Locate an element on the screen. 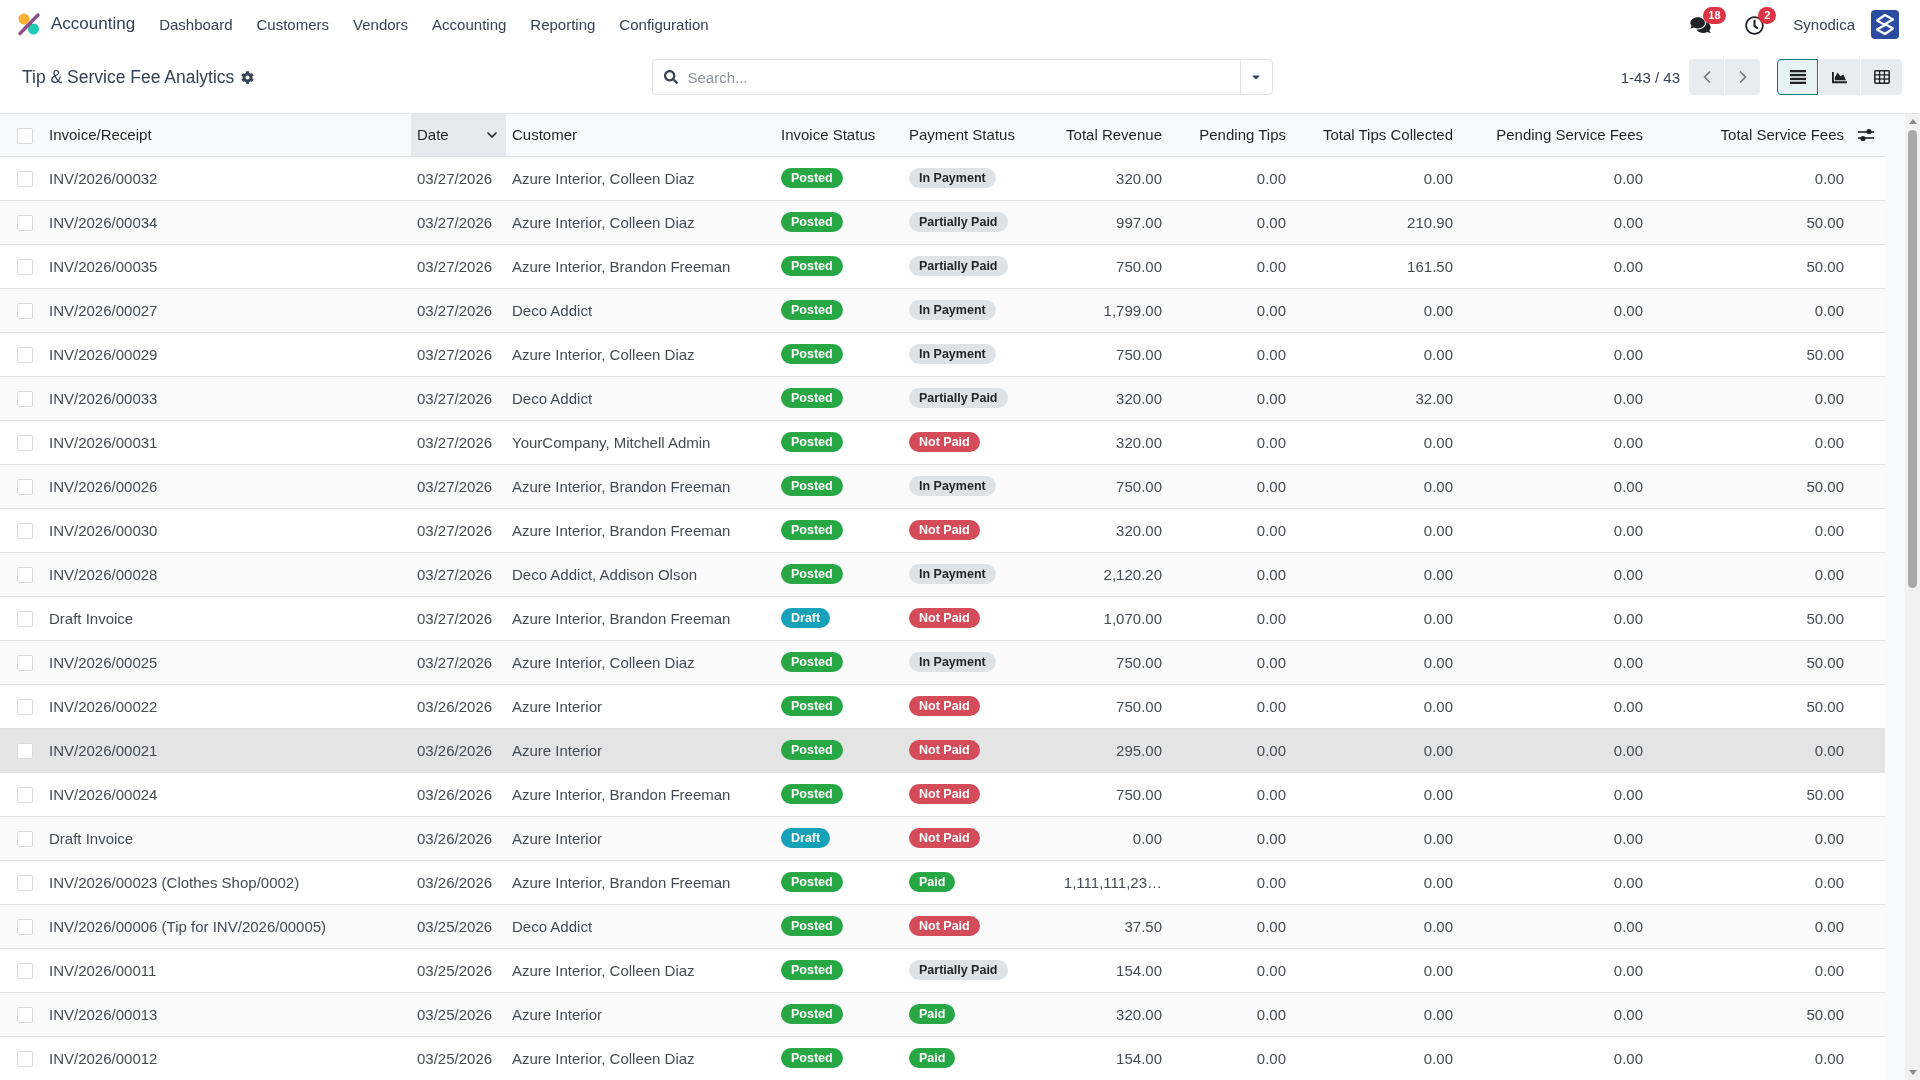 This screenshot has width=1920, height=1080. table-cell: 03/26/2026 is located at coordinates (458, 750).